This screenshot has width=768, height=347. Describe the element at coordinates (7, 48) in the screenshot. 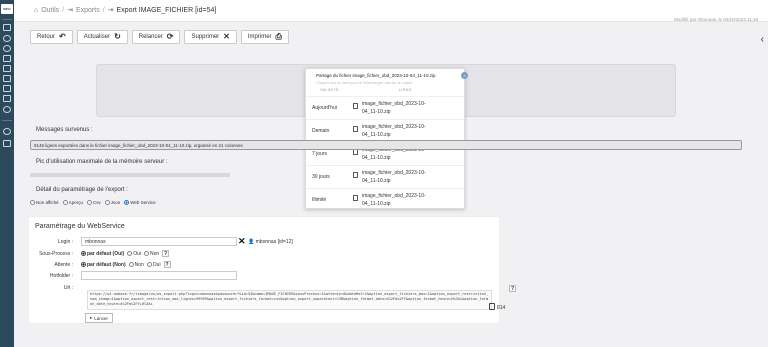

I see `gear-icon` at that location.